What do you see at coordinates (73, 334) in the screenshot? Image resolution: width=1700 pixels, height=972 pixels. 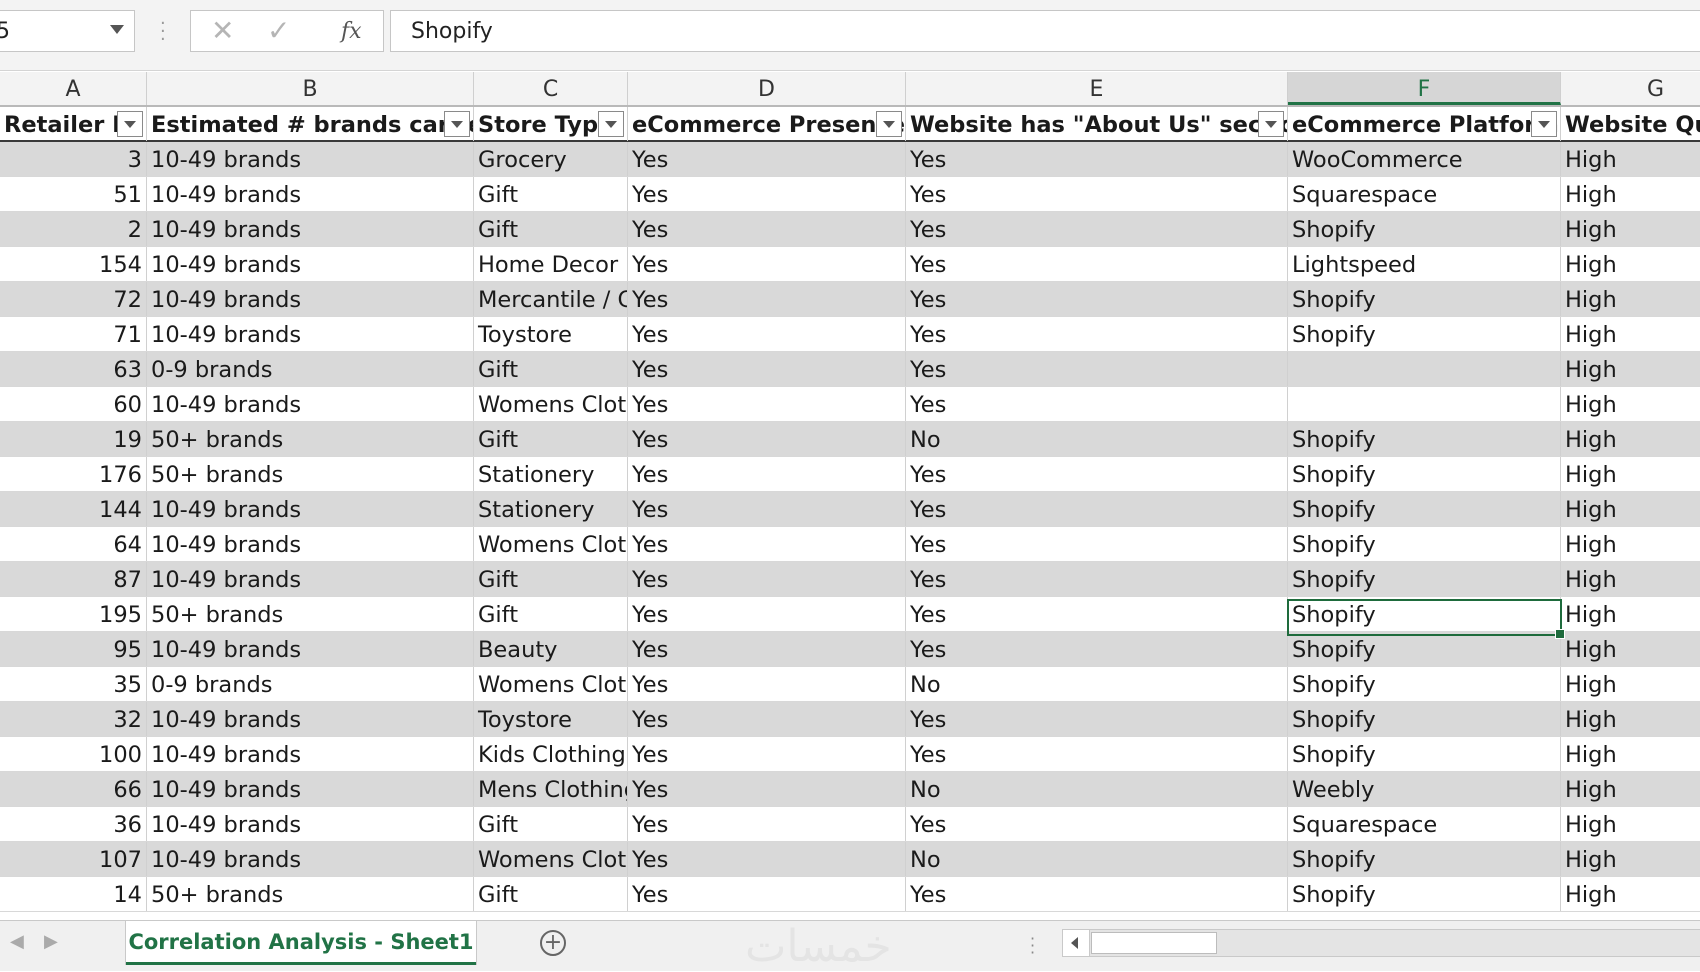 I see `cell-retailer-id: 71` at bounding box center [73, 334].